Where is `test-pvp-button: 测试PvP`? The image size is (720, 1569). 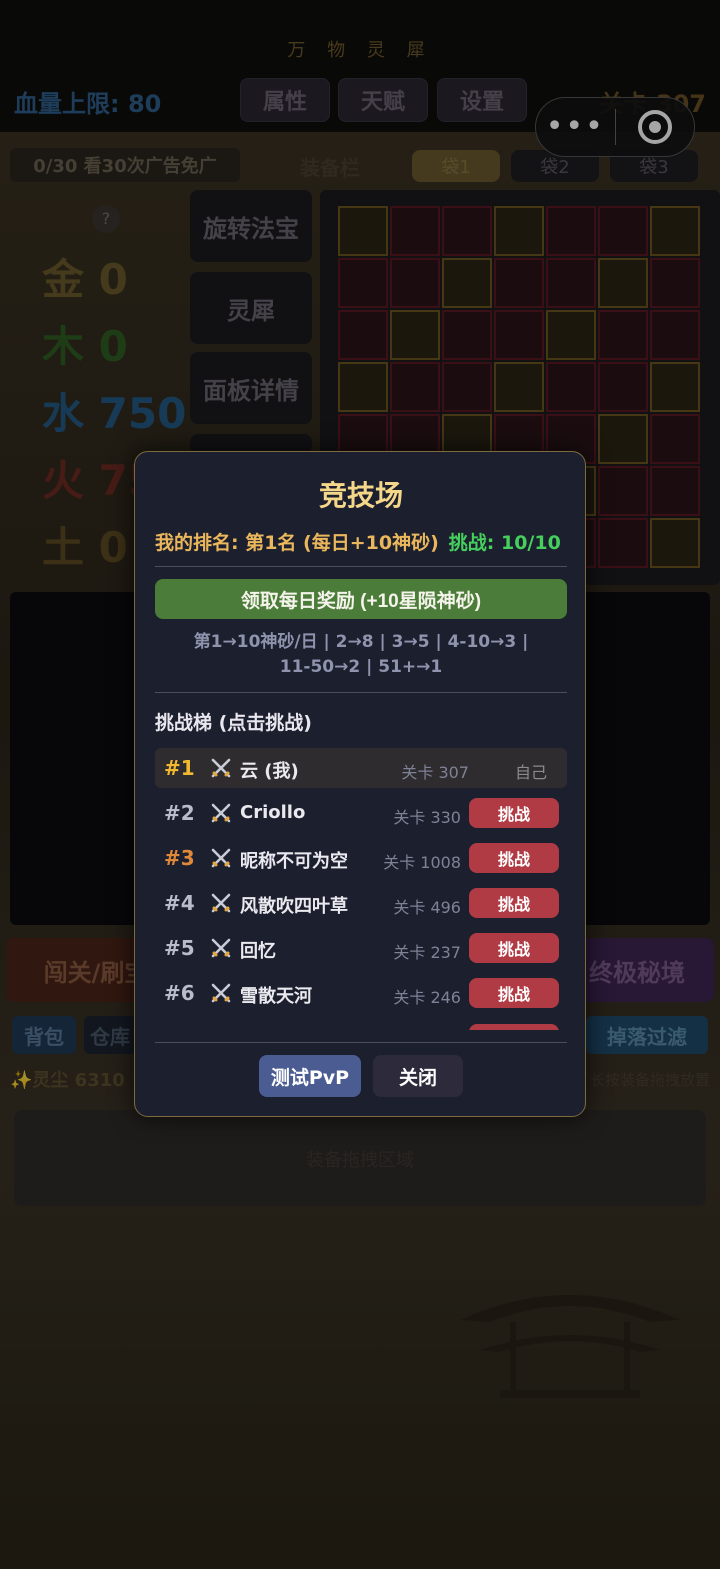 test-pvp-button: 测试PvP is located at coordinates (310, 1076).